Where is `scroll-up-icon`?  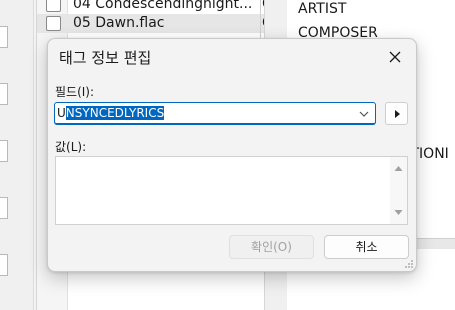 scroll-up-icon is located at coordinates (398, 168).